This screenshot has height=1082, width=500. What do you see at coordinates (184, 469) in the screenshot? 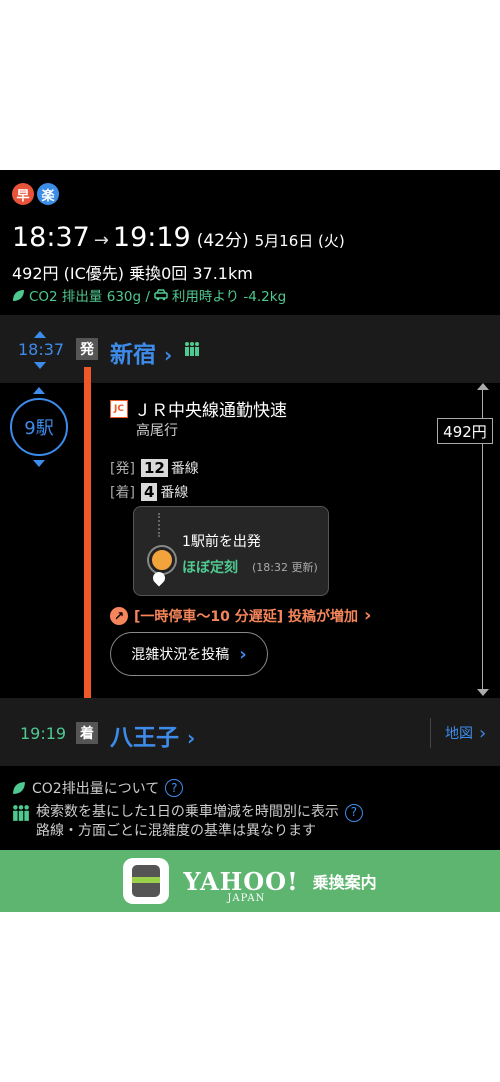
I see `dep-platform-suffix: 番線` at bounding box center [184, 469].